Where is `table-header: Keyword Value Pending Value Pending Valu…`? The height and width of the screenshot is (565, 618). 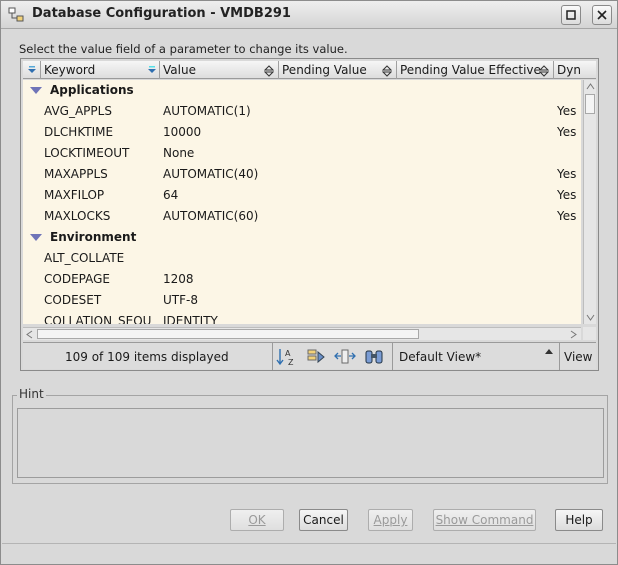 table-header: Keyword Value Pending Value Pending Valu… is located at coordinates (309, 70).